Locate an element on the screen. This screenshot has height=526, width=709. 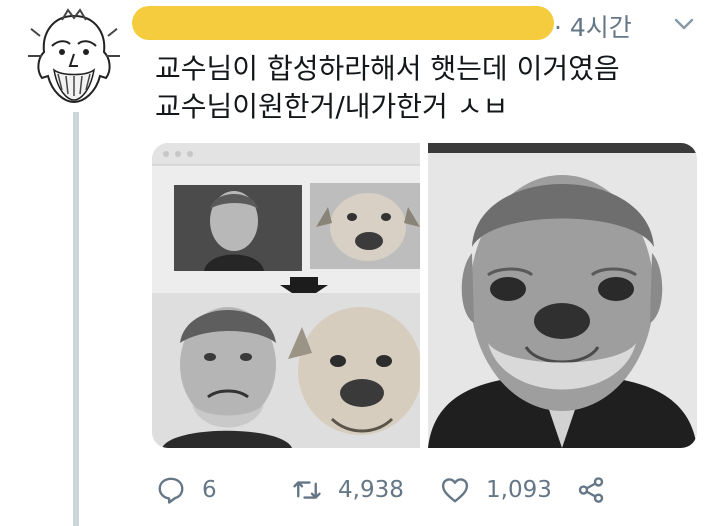
share-button is located at coordinates (599, 490).